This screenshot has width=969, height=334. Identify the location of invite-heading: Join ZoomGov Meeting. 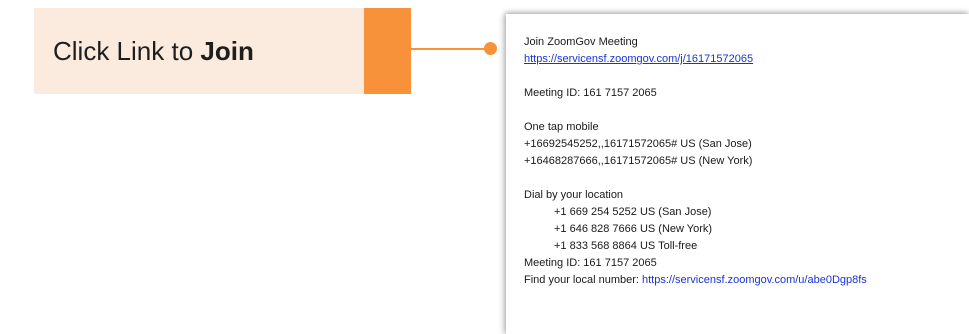
(581, 42).